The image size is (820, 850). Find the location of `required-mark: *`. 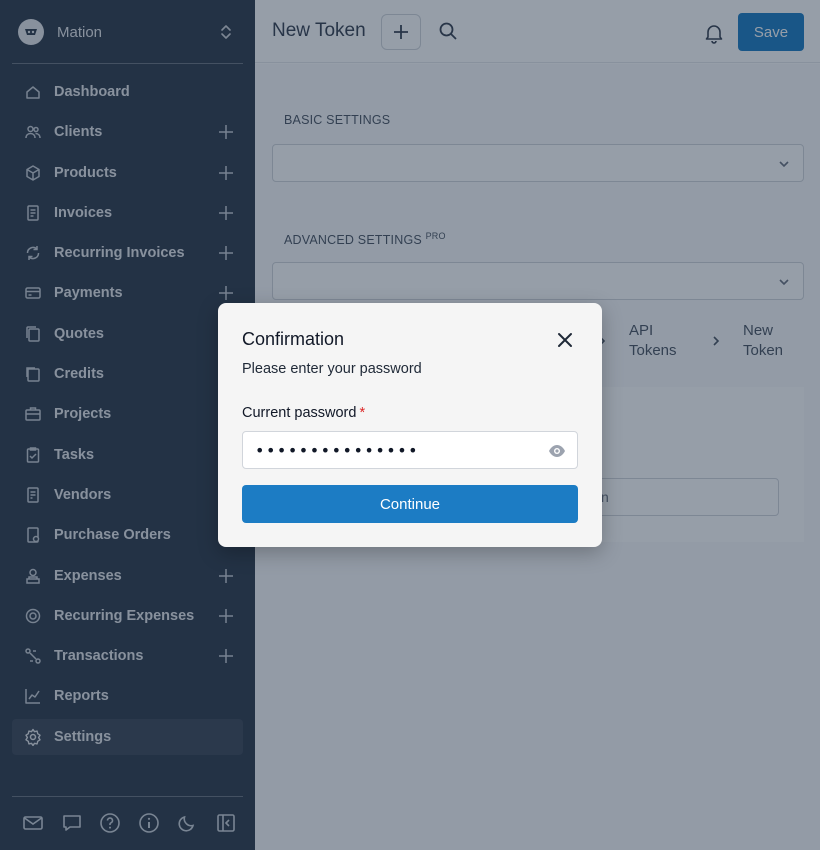

required-mark: * is located at coordinates (362, 413).